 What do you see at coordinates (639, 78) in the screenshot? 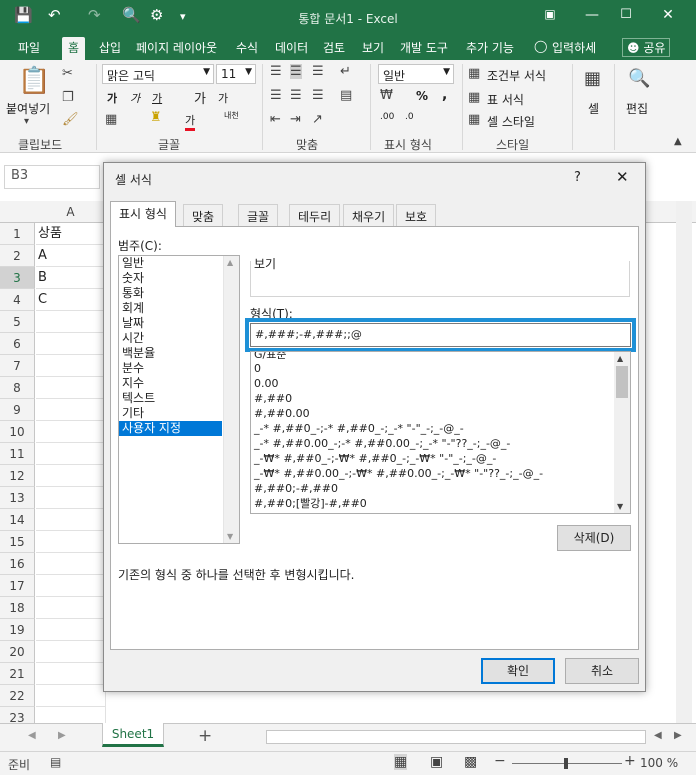
I see `search-icon: 🔍` at bounding box center [639, 78].